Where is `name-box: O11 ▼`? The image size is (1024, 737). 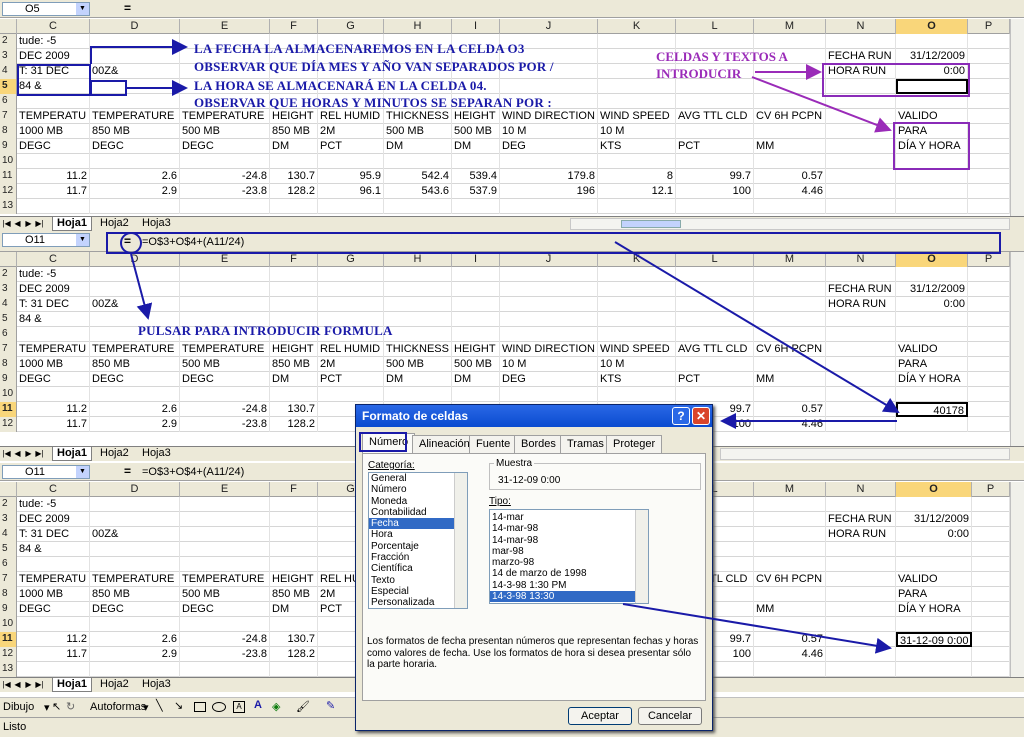
name-box: O11 ▼ is located at coordinates (46, 240).